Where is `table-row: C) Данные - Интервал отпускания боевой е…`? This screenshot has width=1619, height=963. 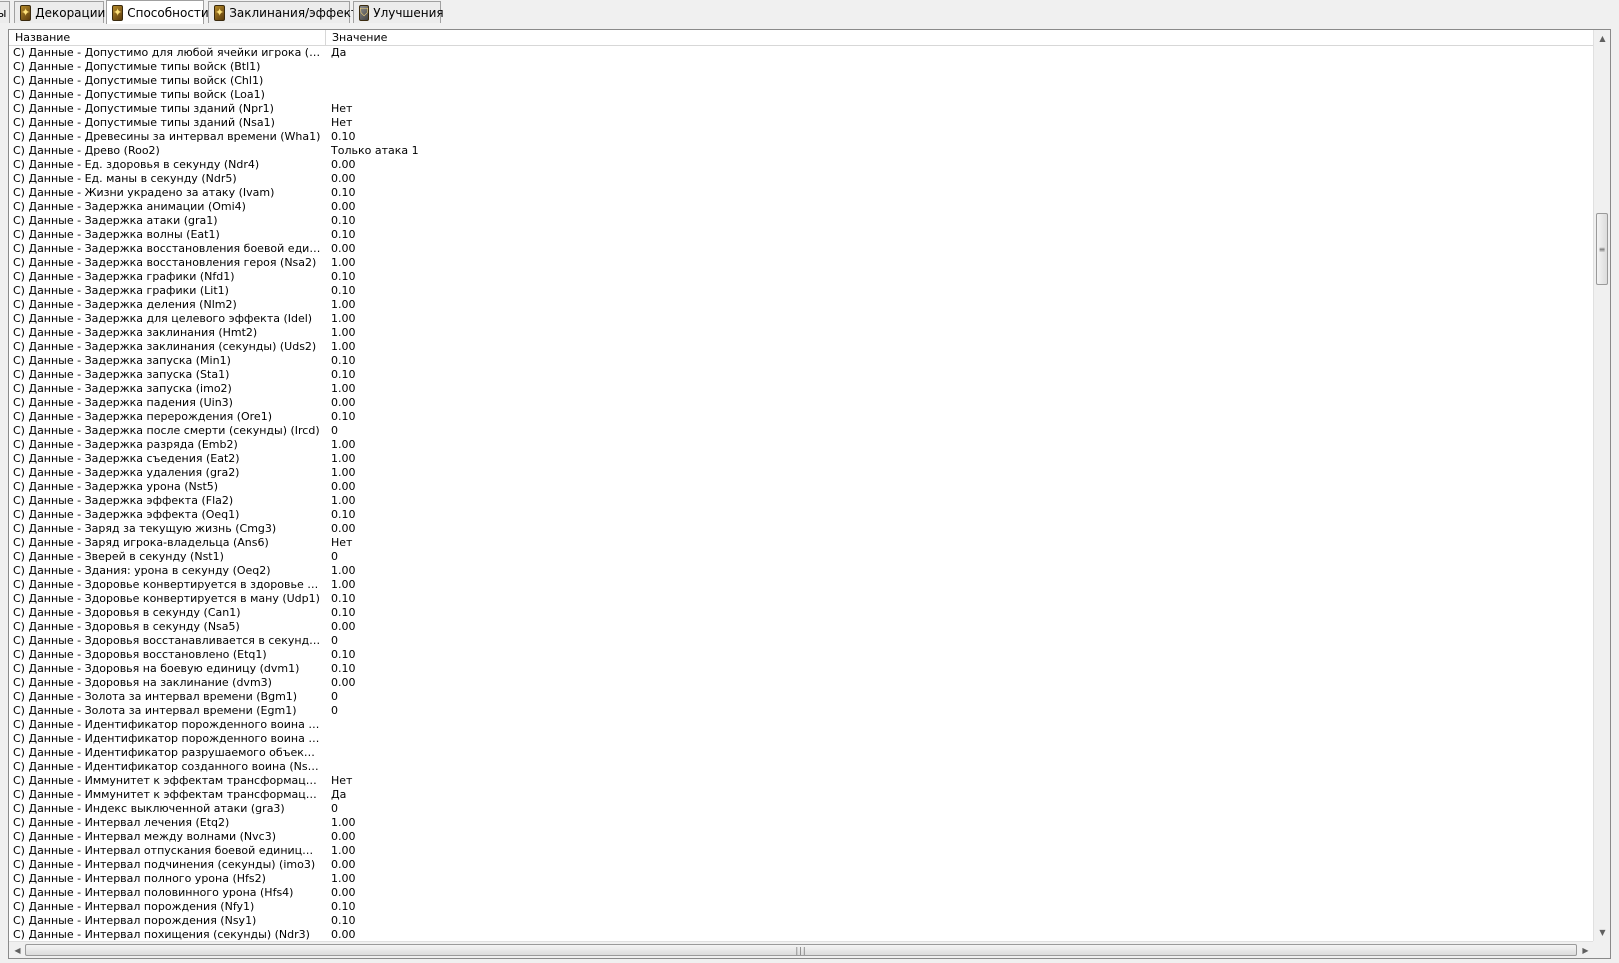
table-row: C) Данные - Интервал отпускания боевой е… is located at coordinates (801, 851).